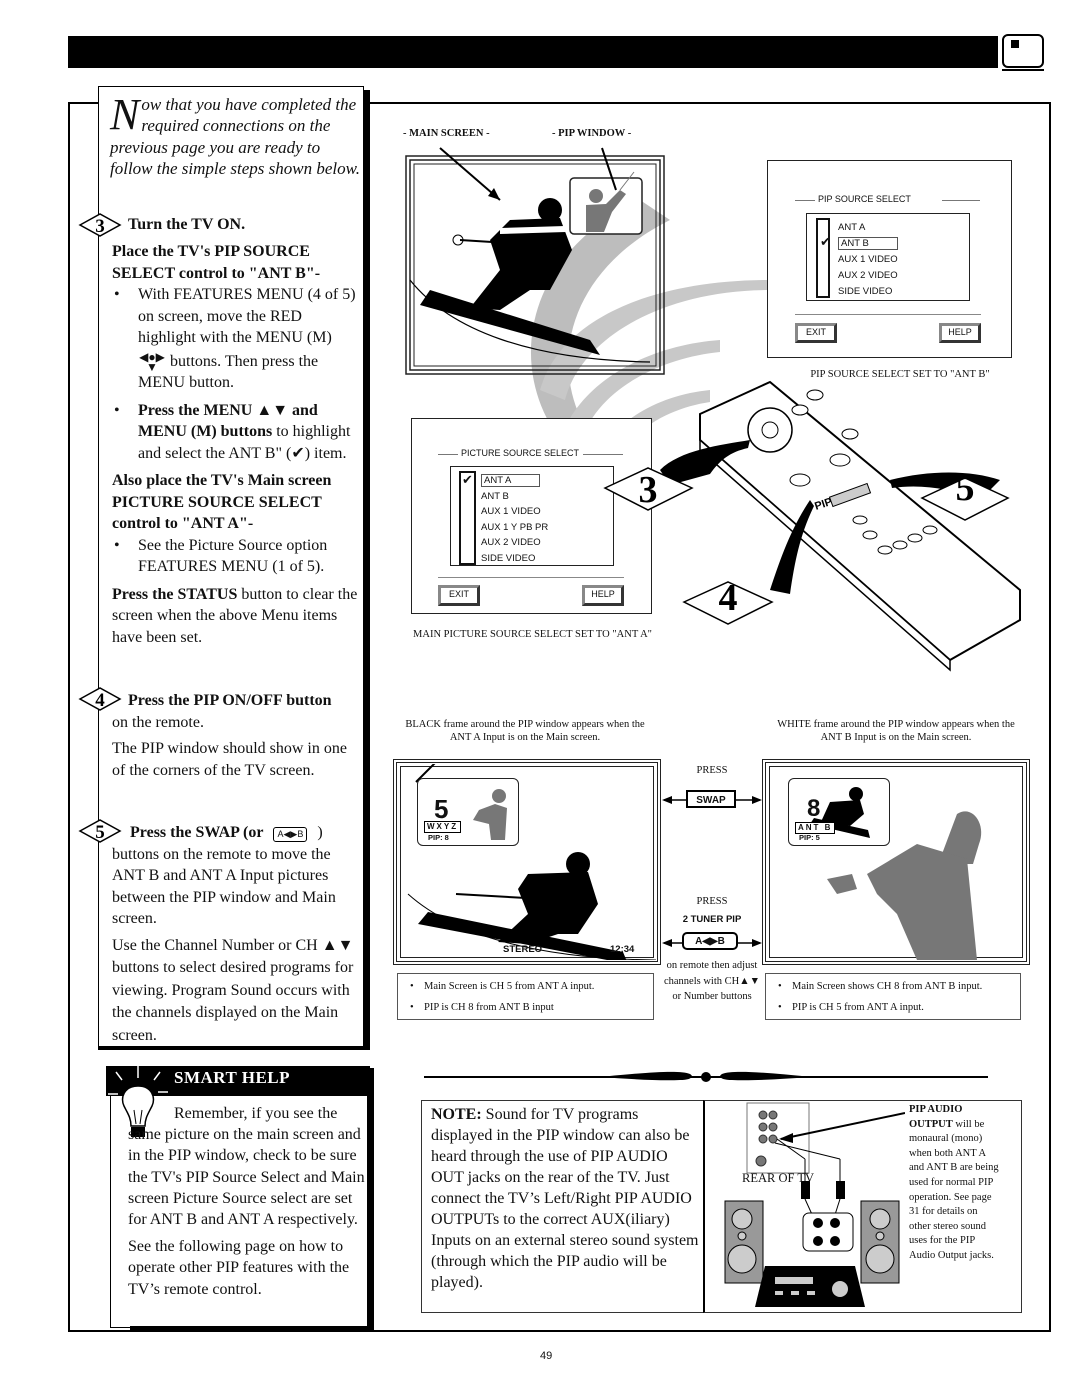 The height and width of the screenshot is (1397, 1080). I want to click on drop-cap: N, so click(125, 114).